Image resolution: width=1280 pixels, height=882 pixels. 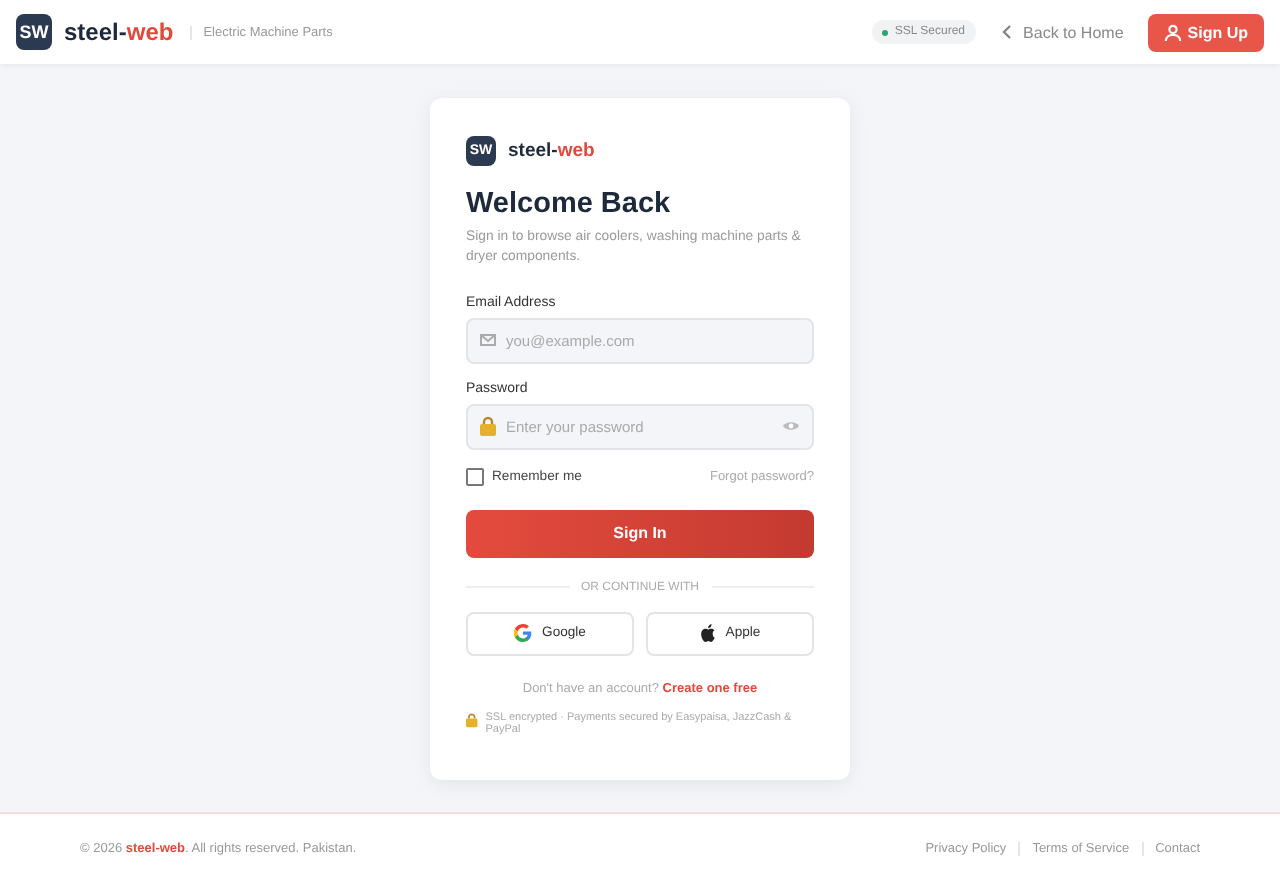 What do you see at coordinates (569, 204) in the screenshot?
I see `page-title: Welcome Back` at bounding box center [569, 204].